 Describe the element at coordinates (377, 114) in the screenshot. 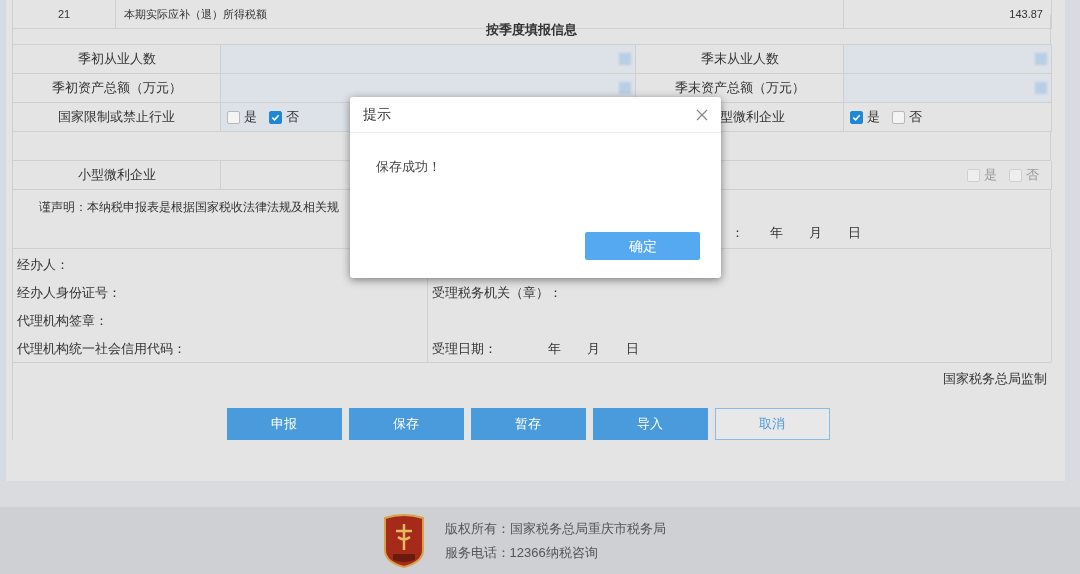

I see `dialog-title: 提示` at that location.